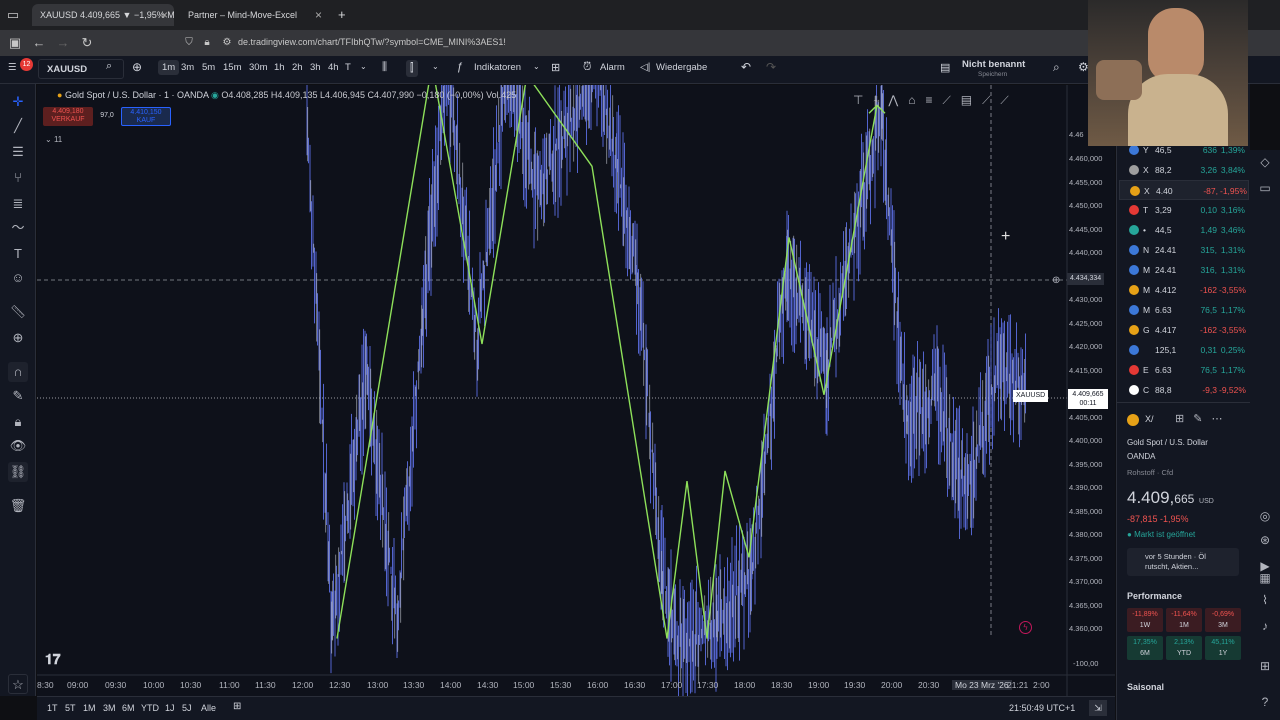  I want to click on target-icon: ◎, so click(1265, 516).